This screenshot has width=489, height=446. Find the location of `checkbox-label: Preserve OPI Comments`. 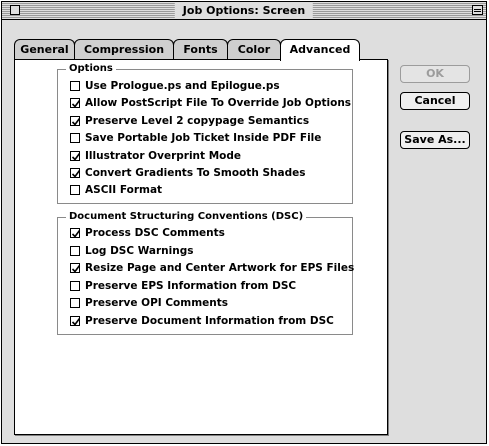

checkbox-label: Preserve OPI Comments is located at coordinates (157, 303).